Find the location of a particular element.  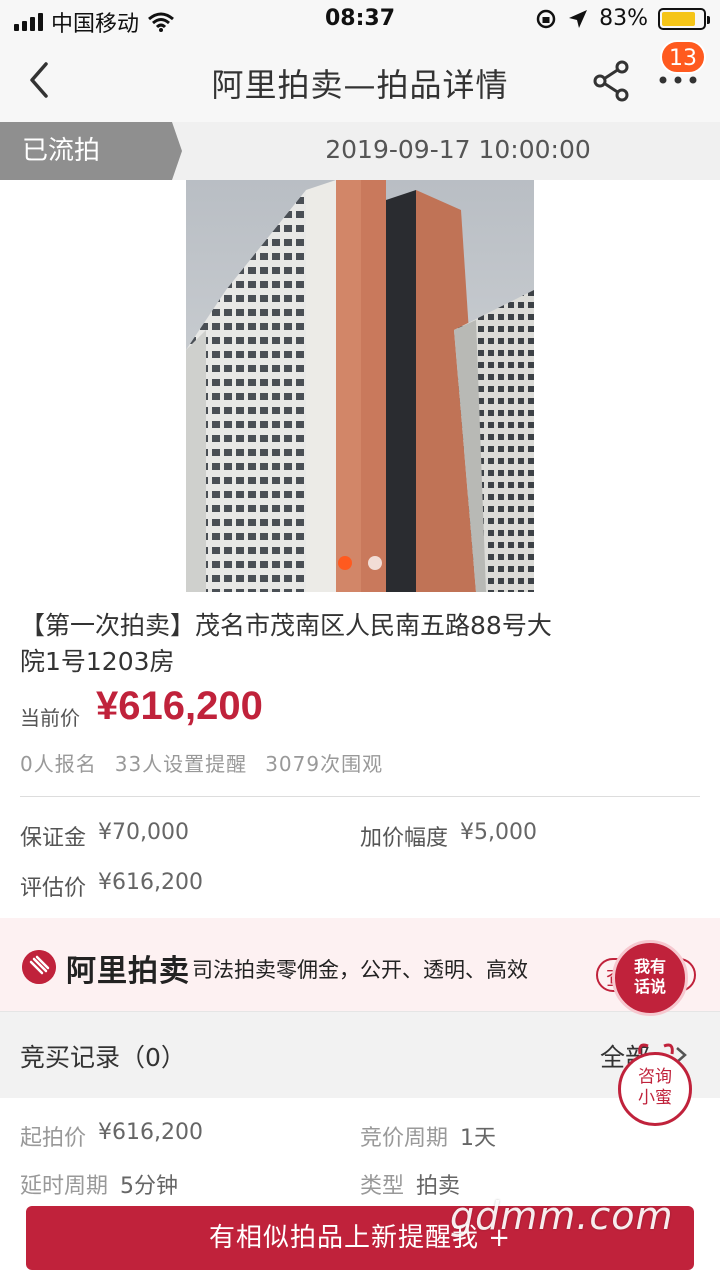

item-stats: 0人报名 33人设置提醒 3079次围观 is located at coordinates (201, 762).